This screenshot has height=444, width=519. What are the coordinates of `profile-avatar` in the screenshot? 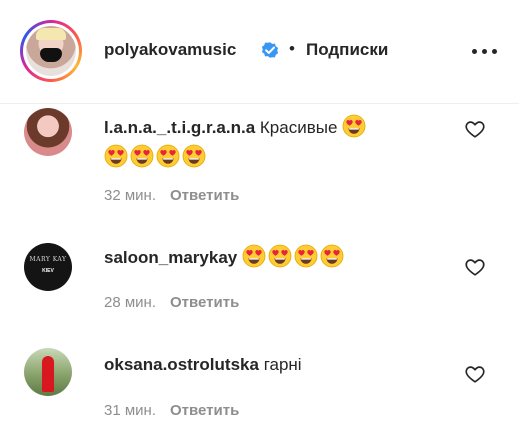 It's located at (51, 51).